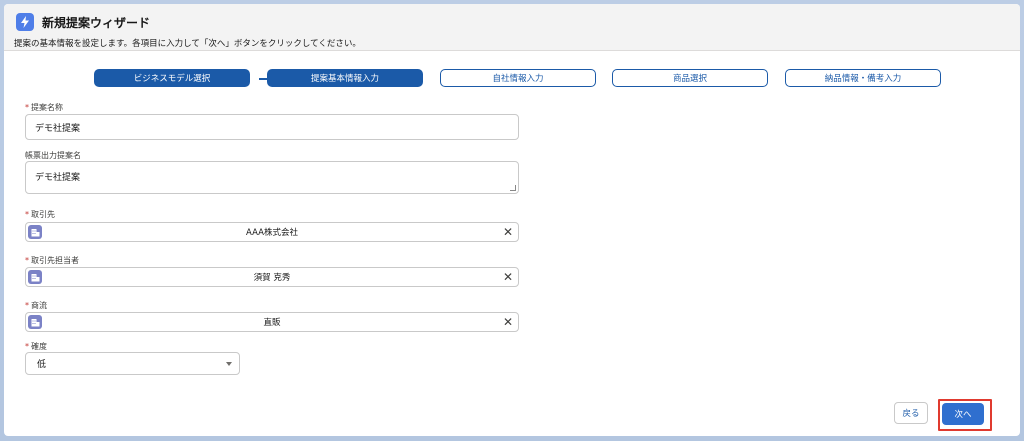  Describe the element at coordinates (58, 178) in the screenshot. I see `report-name-value: デモ社提案` at that location.